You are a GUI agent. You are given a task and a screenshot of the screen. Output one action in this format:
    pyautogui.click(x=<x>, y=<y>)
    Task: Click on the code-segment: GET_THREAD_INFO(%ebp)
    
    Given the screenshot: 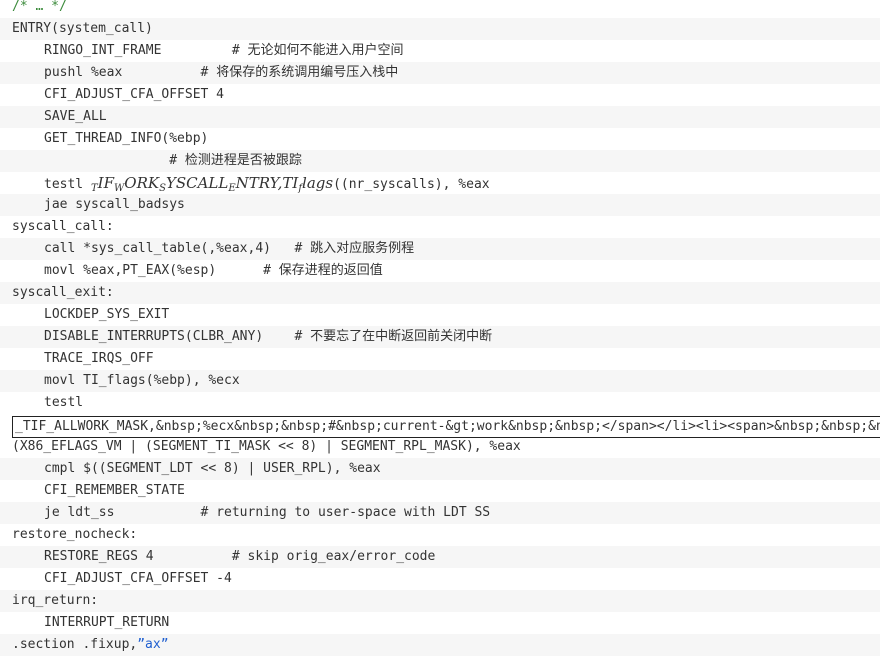 What is the action you would take?
    pyautogui.click(x=126, y=138)
    